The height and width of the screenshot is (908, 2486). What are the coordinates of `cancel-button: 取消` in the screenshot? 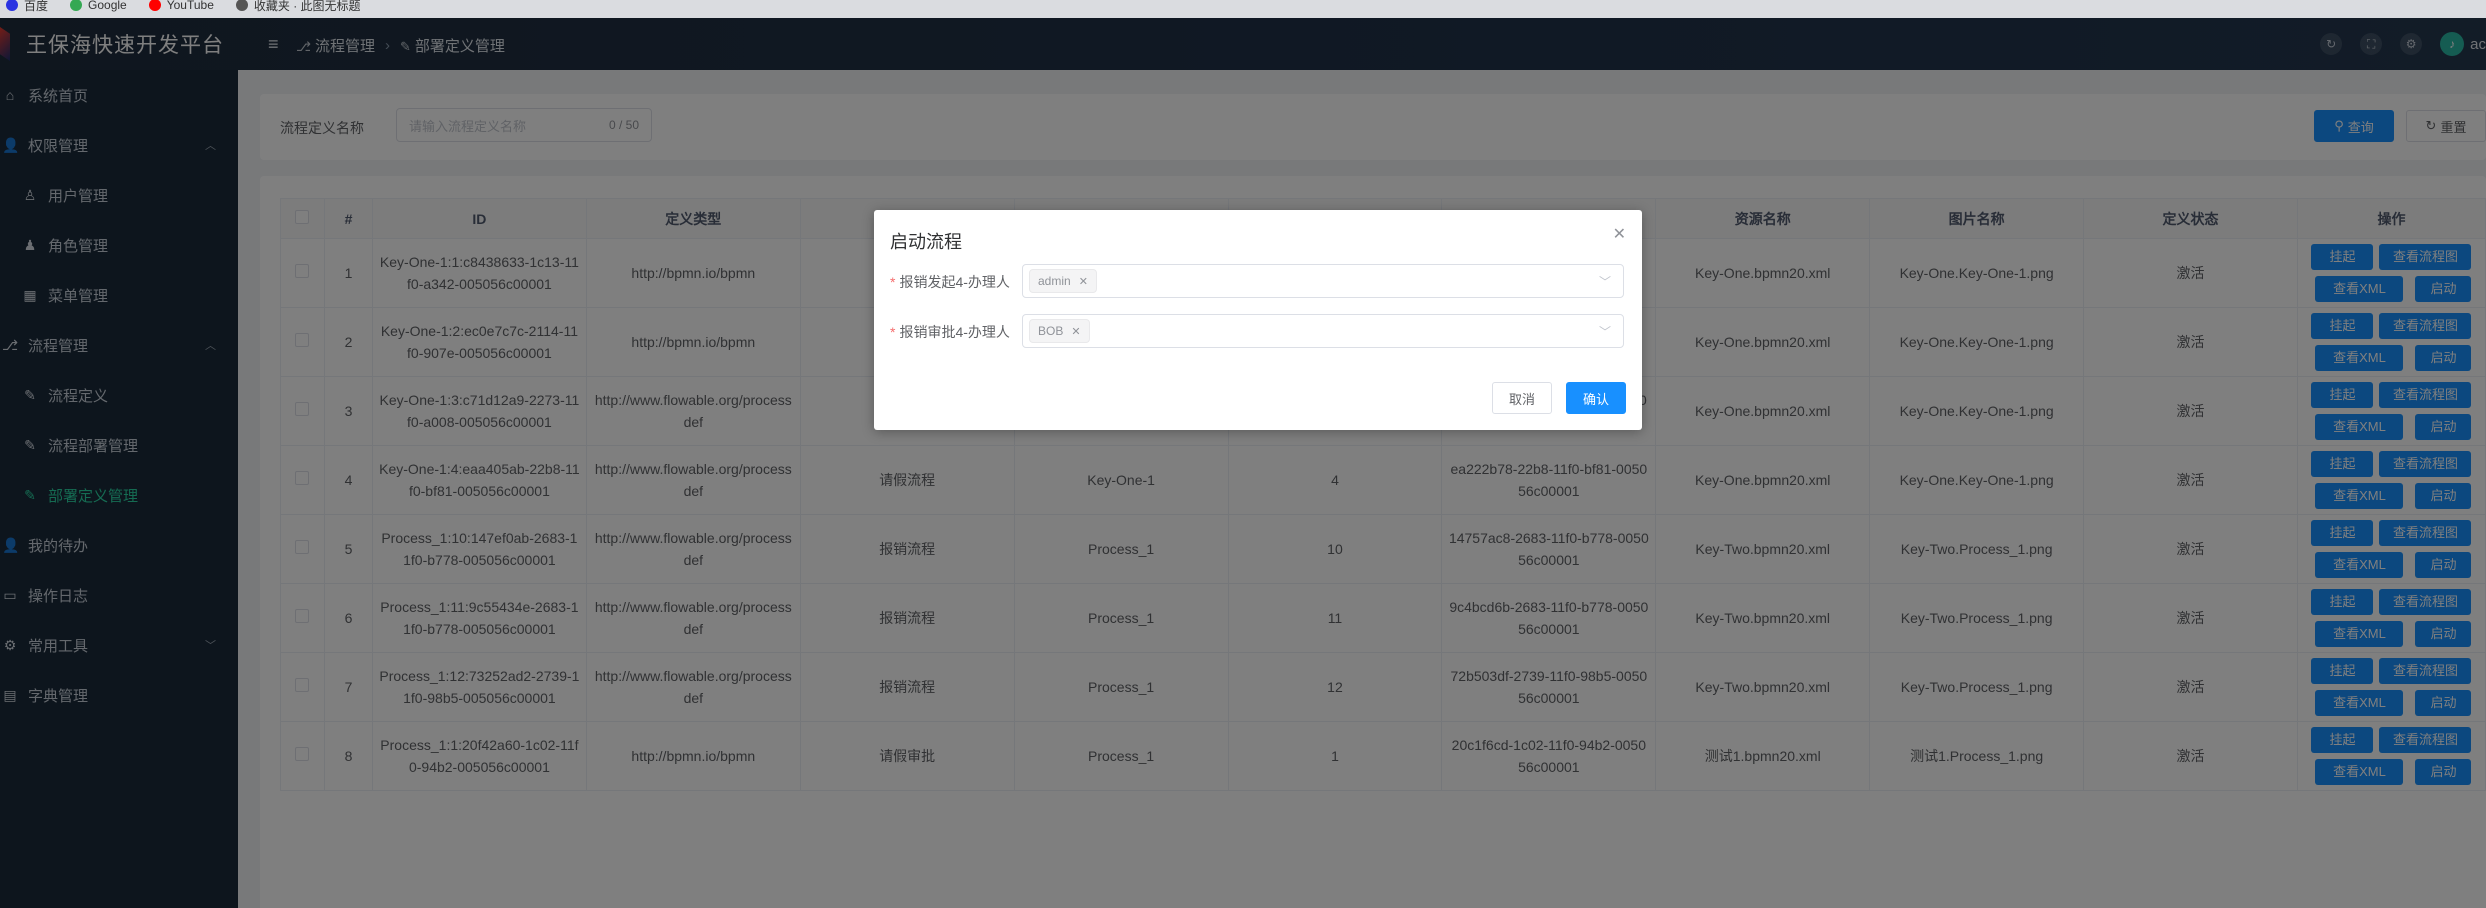 It's located at (1522, 398).